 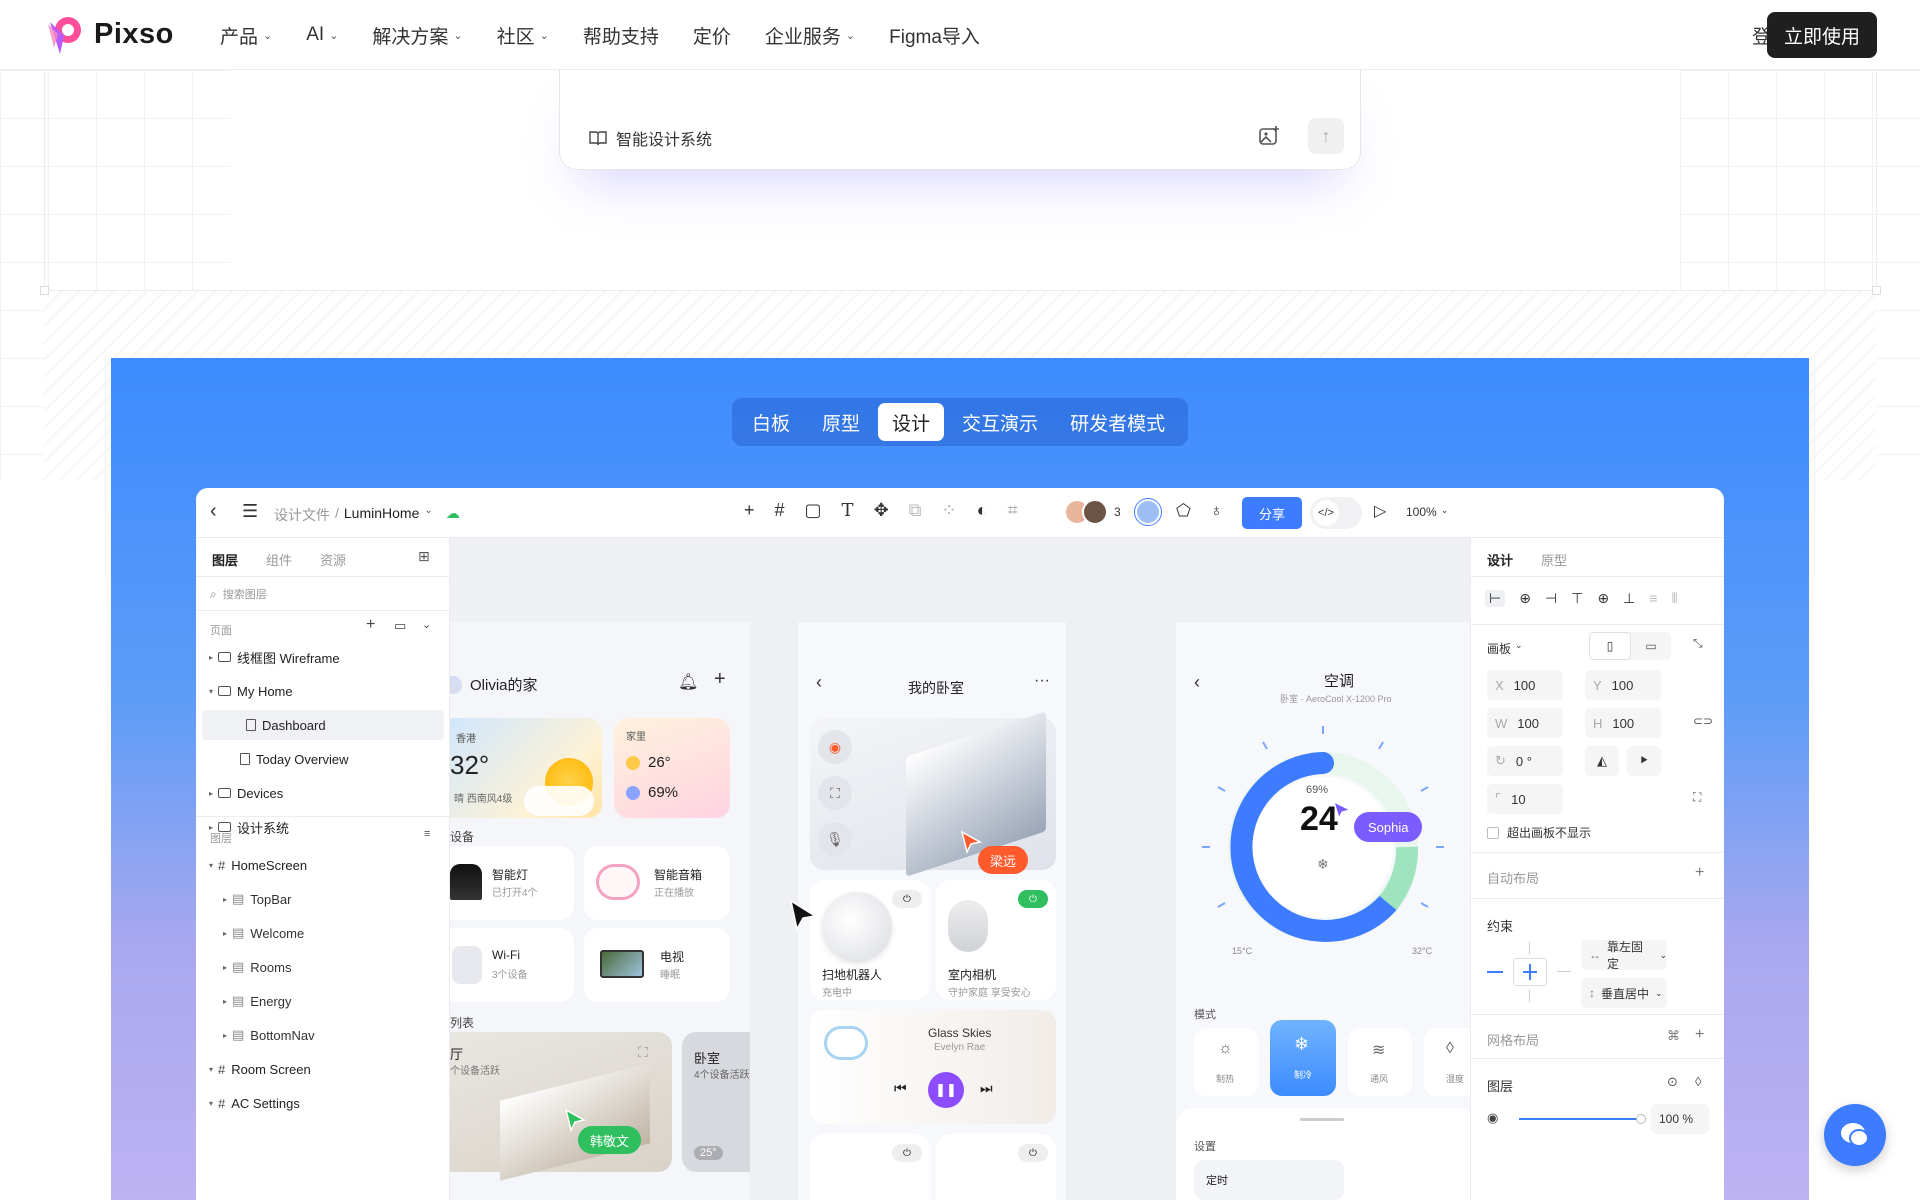 I want to click on link-ratio-icon: ⊂⊃, so click(x=1703, y=721).